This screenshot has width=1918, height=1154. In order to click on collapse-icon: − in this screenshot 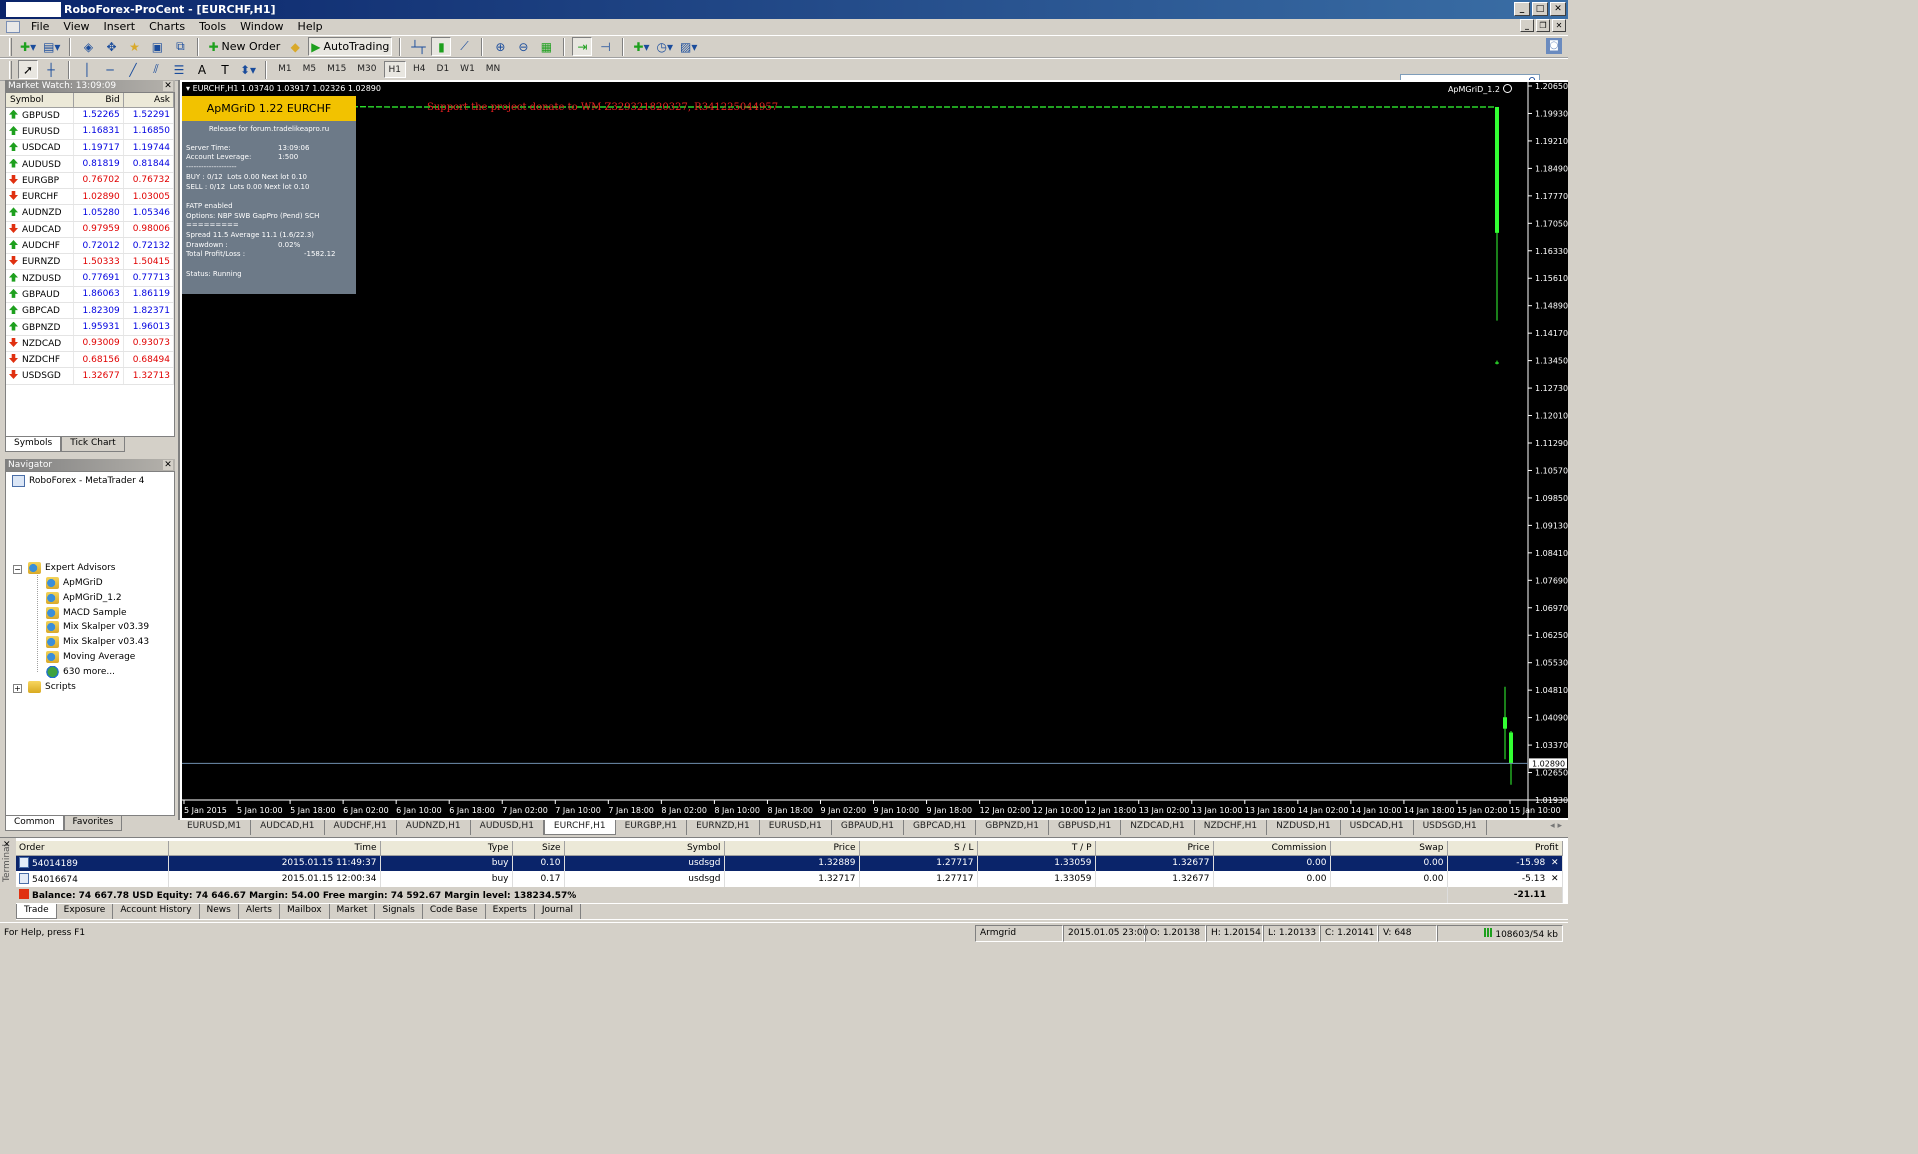, I will do `click(17, 569)`.